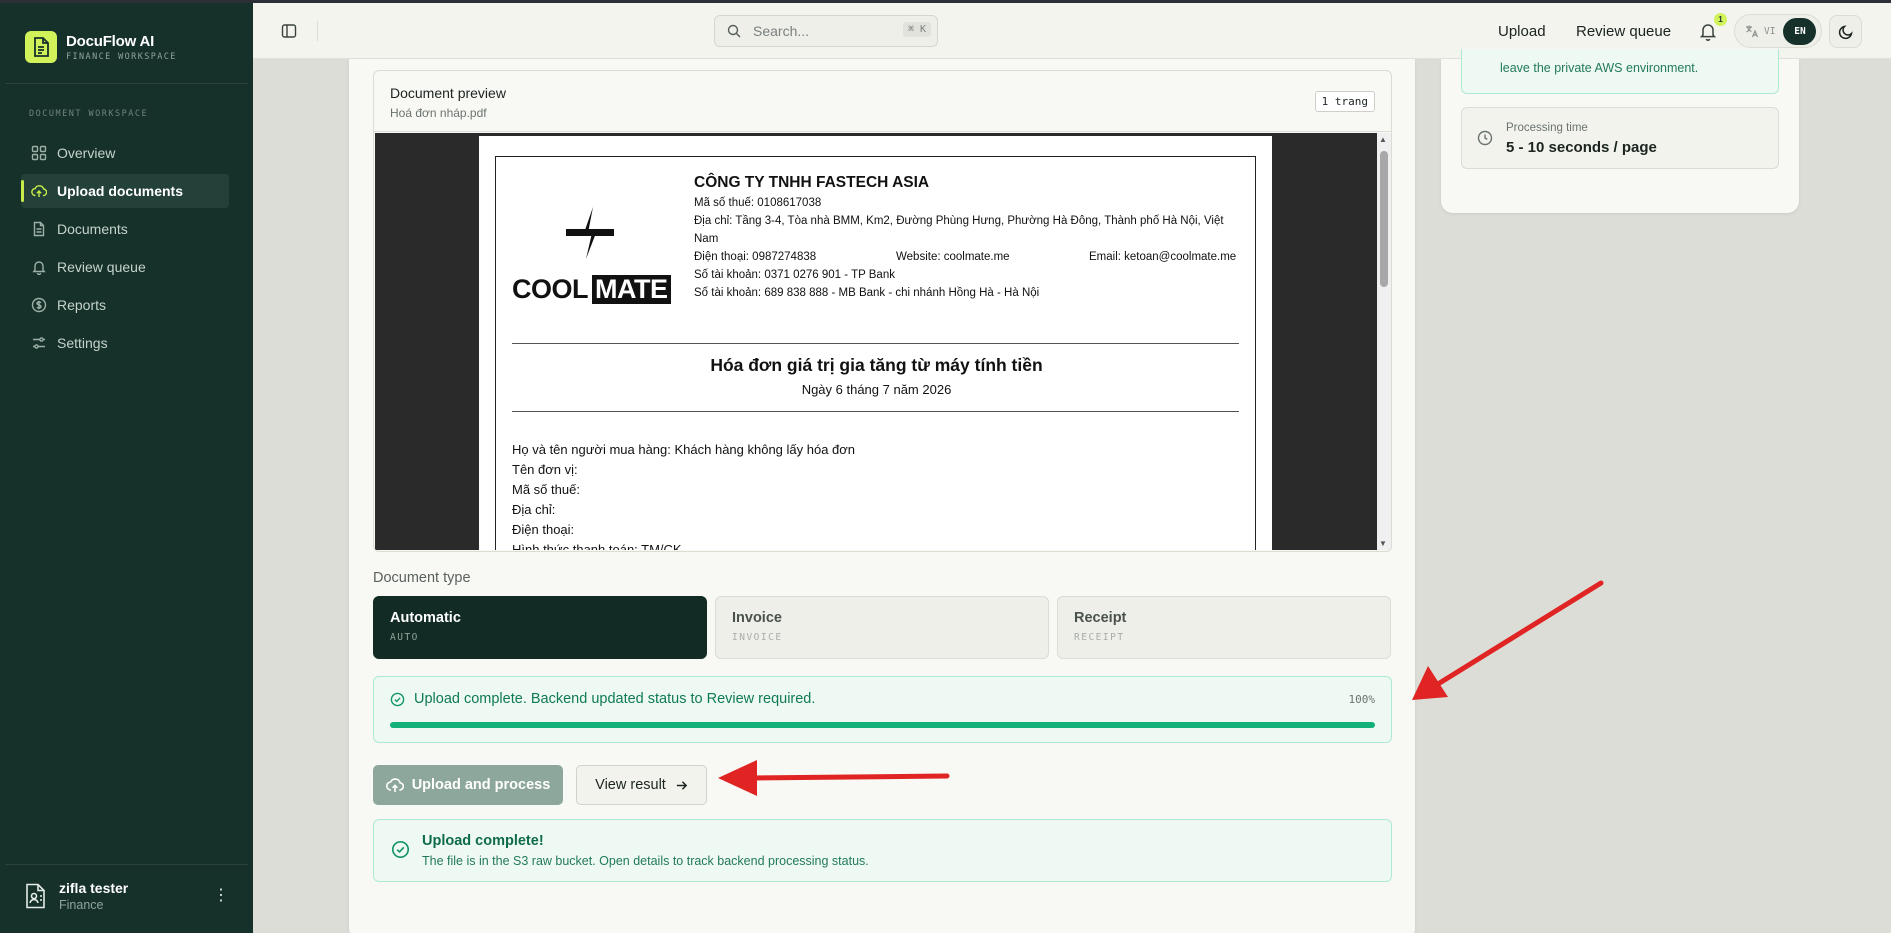  Describe the element at coordinates (94, 888) in the screenshot. I see `user-name: zifla tester` at that location.